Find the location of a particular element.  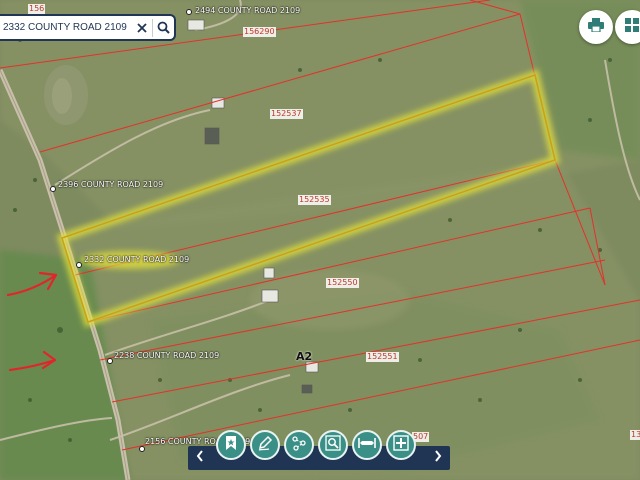

parcel-label-13: 13 is located at coordinates (635, 435).